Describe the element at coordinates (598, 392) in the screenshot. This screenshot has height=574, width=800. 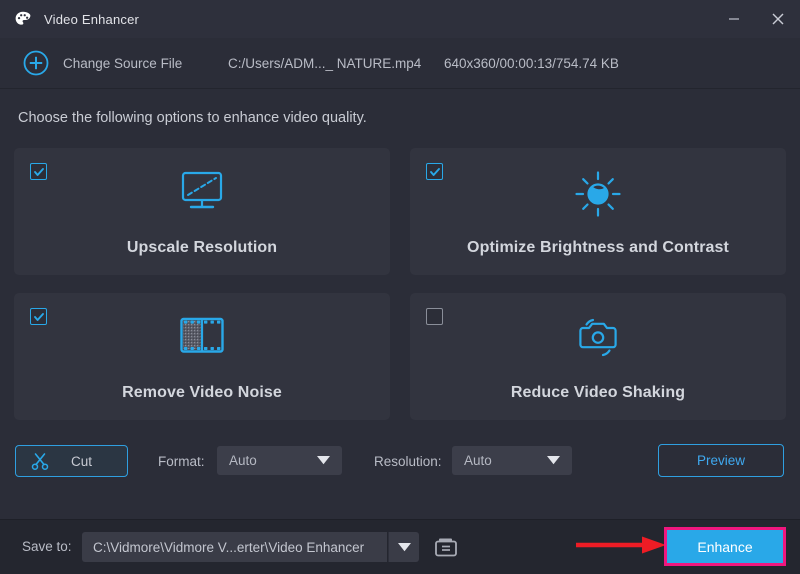
I see `option-label-reduce-shaking: Reduce Video Shaking` at that location.